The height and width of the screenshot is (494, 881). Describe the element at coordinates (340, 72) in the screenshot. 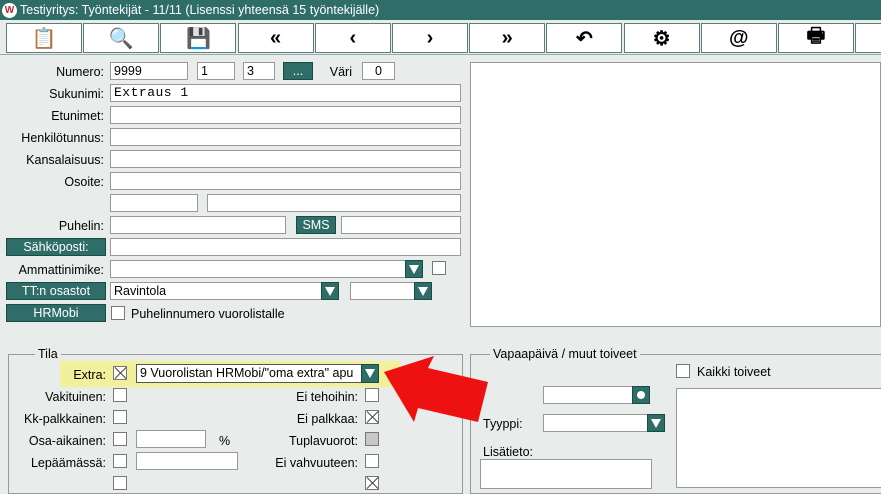

I see `vari-label: Väri` at that location.